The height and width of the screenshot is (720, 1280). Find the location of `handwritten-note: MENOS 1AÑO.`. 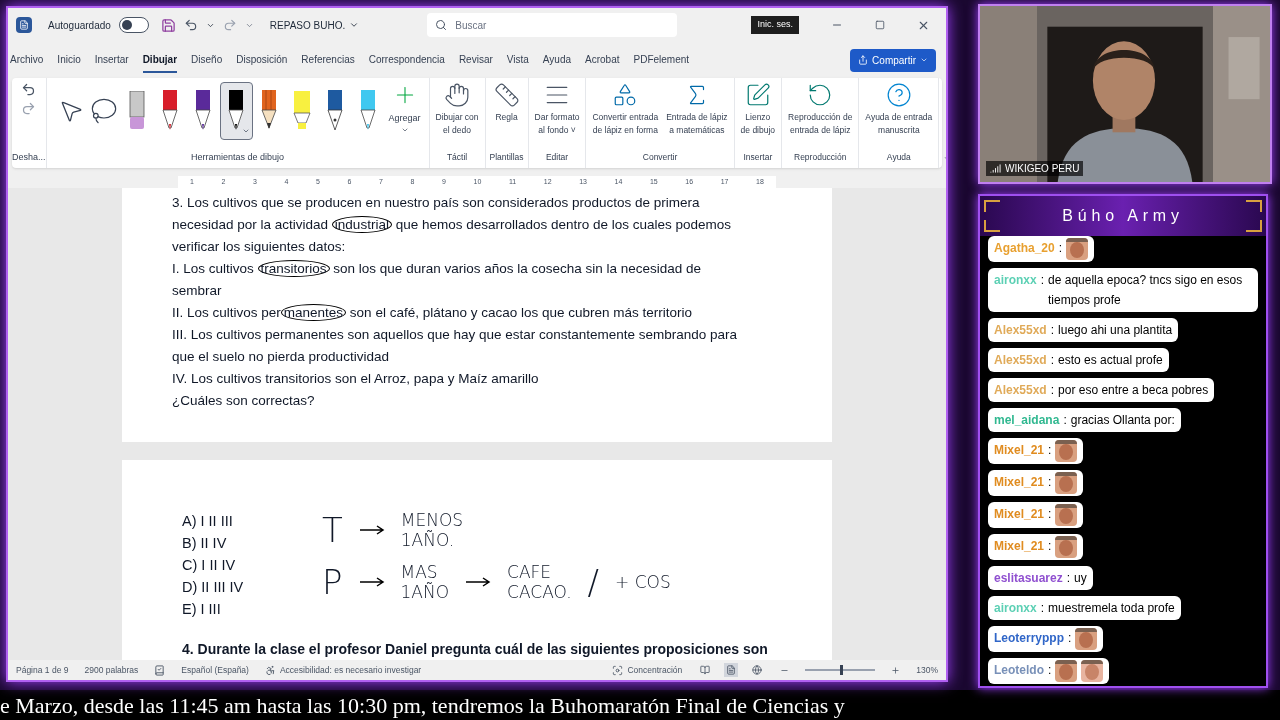

handwritten-note: MENOS 1AÑO. is located at coordinates (432, 530).